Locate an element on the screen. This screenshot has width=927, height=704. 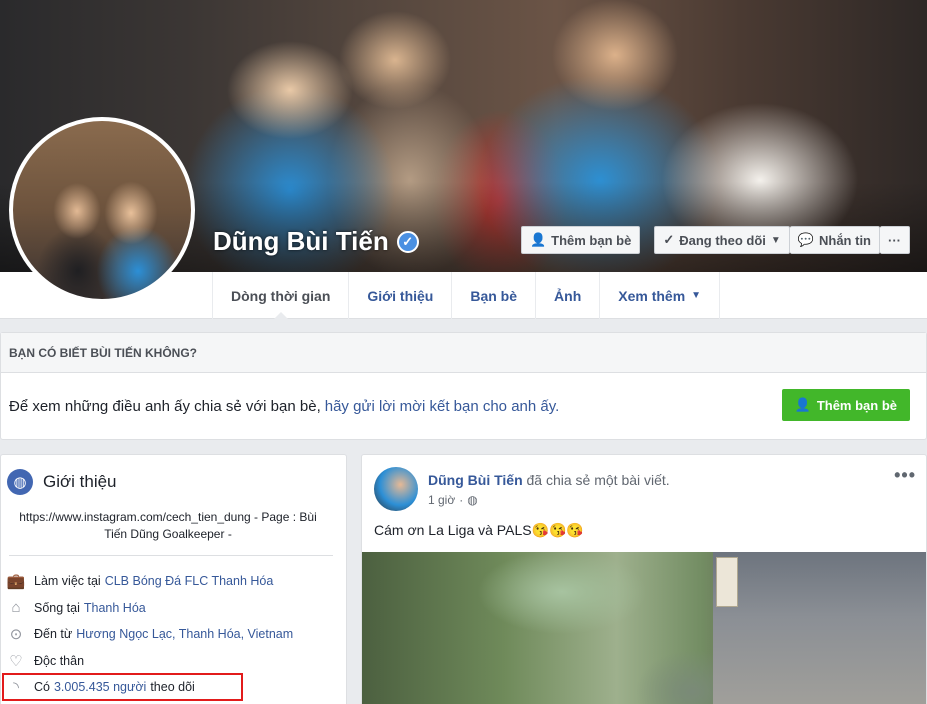
home-icon: ⌂ is located at coordinates (16, 608).